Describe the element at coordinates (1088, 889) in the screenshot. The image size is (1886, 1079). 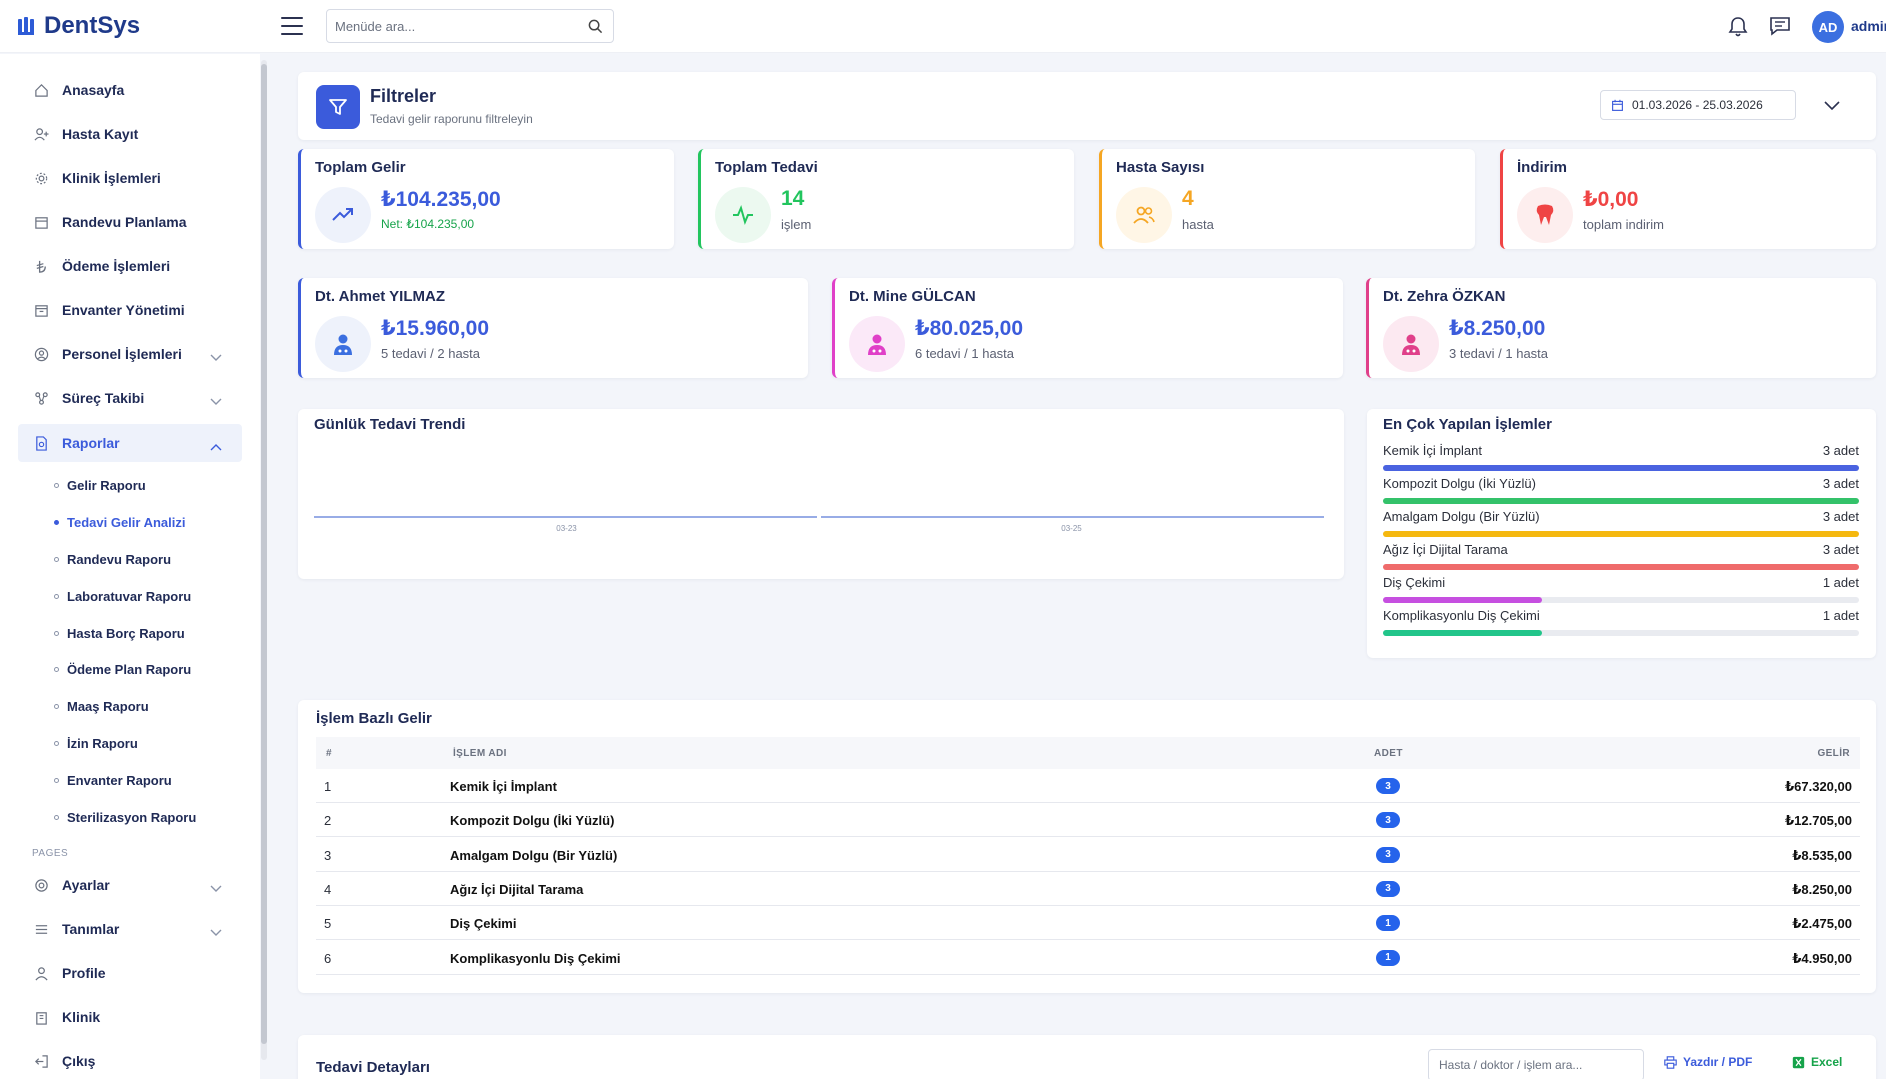
I see `table-row: 4 Ağız İçi Dijital Tarama 3 ₺8.250,00` at that location.